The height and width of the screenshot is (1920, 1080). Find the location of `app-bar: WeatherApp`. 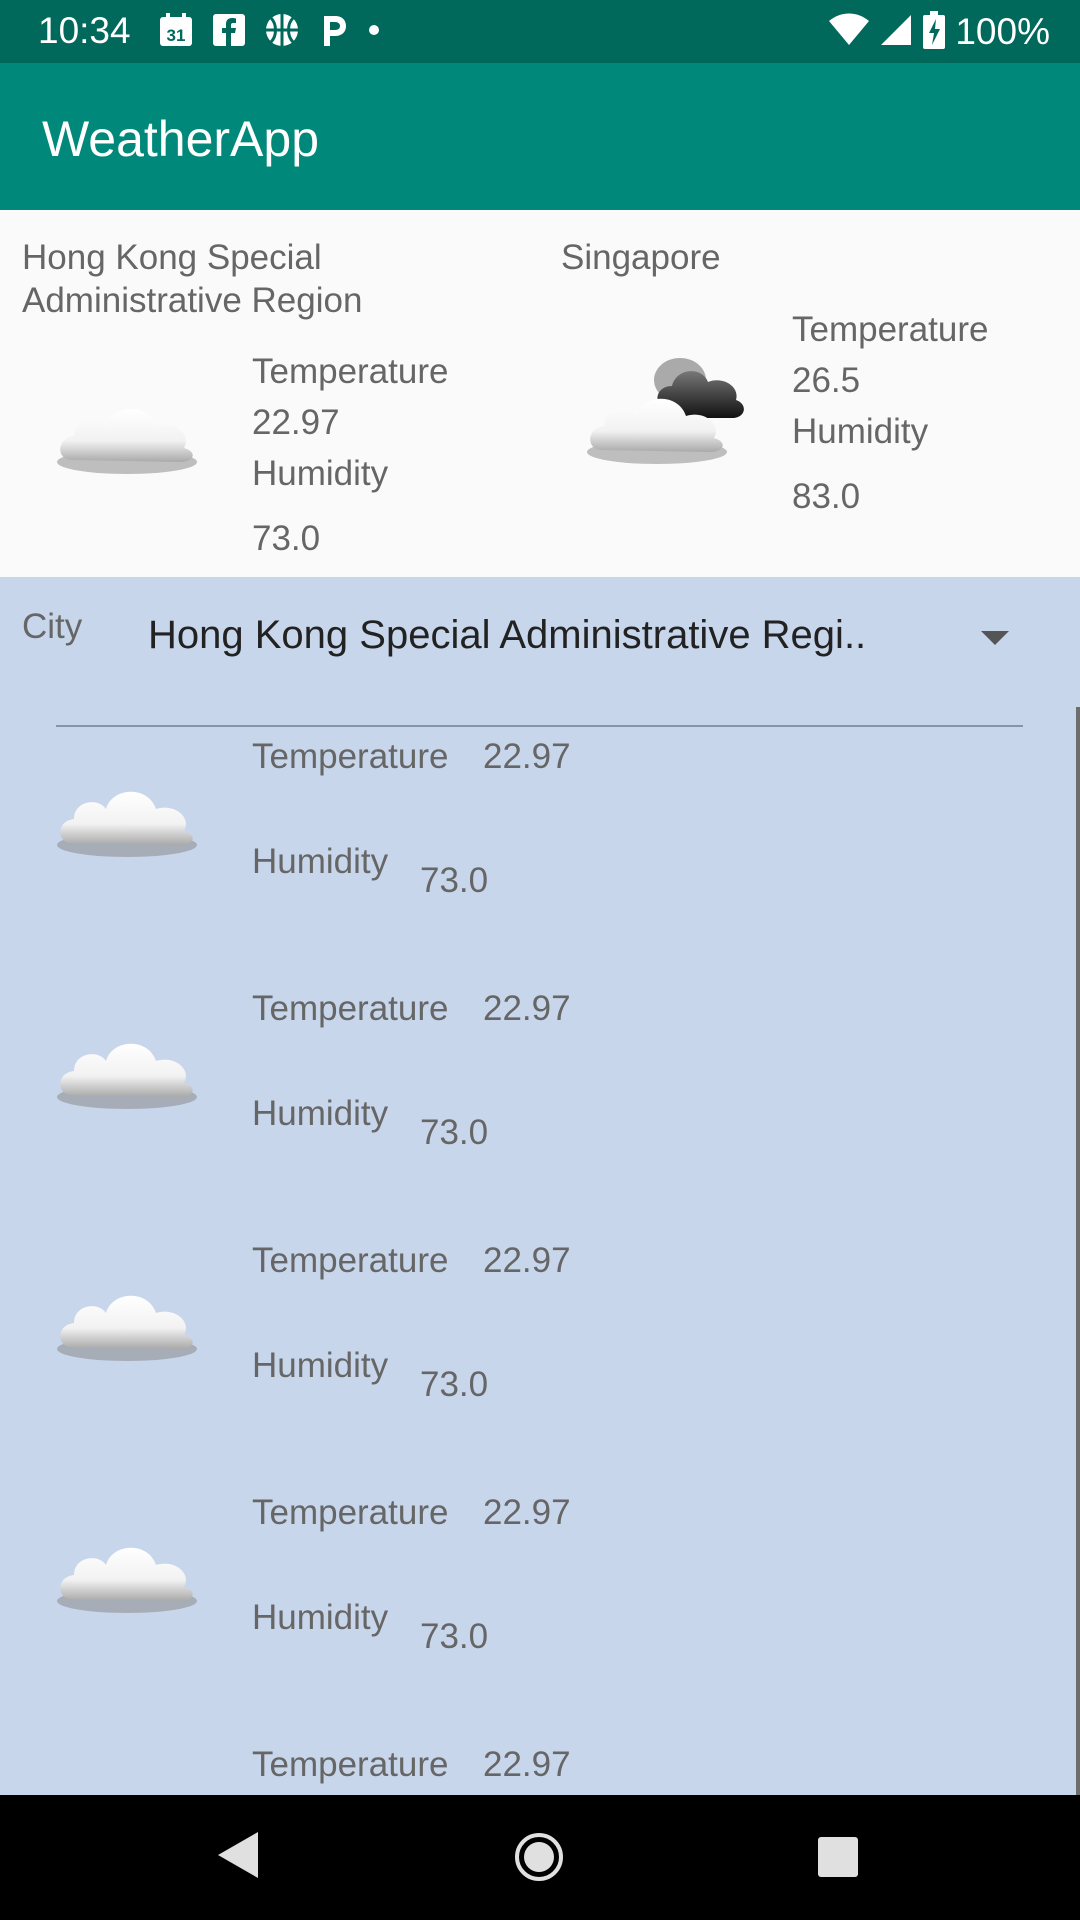

app-bar: WeatherApp is located at coordinates (540, 136).